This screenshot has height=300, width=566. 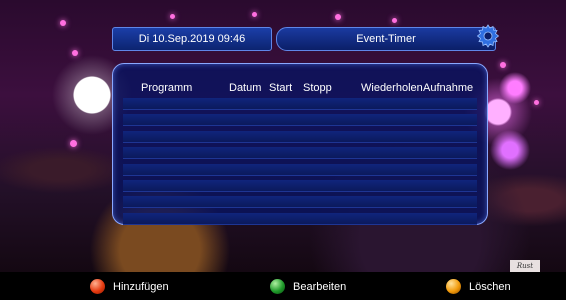 What do you see at coordinates (453, 286) in the screenshot?
I see `orange-button-icon` at bounding box center [453, 286].